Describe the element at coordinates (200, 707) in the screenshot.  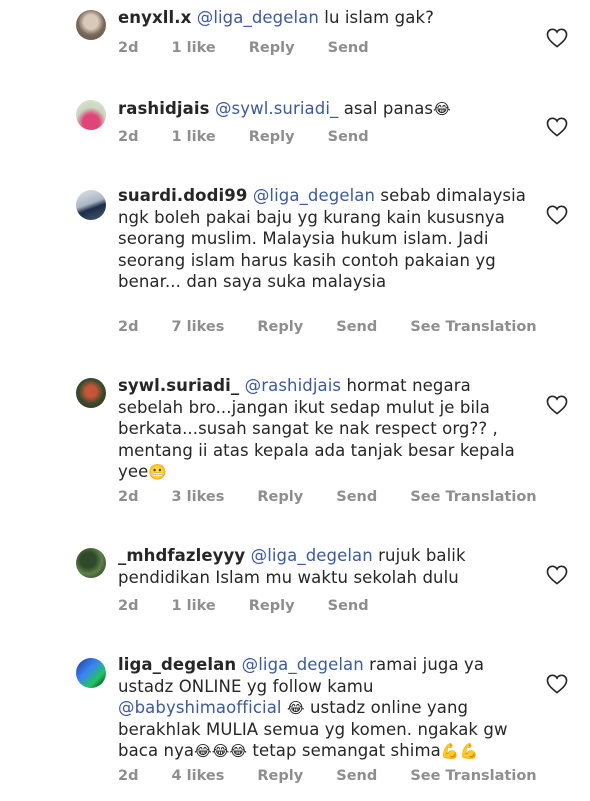
I see `comment-mention-secondary: @babyshimaofficial` at that location.